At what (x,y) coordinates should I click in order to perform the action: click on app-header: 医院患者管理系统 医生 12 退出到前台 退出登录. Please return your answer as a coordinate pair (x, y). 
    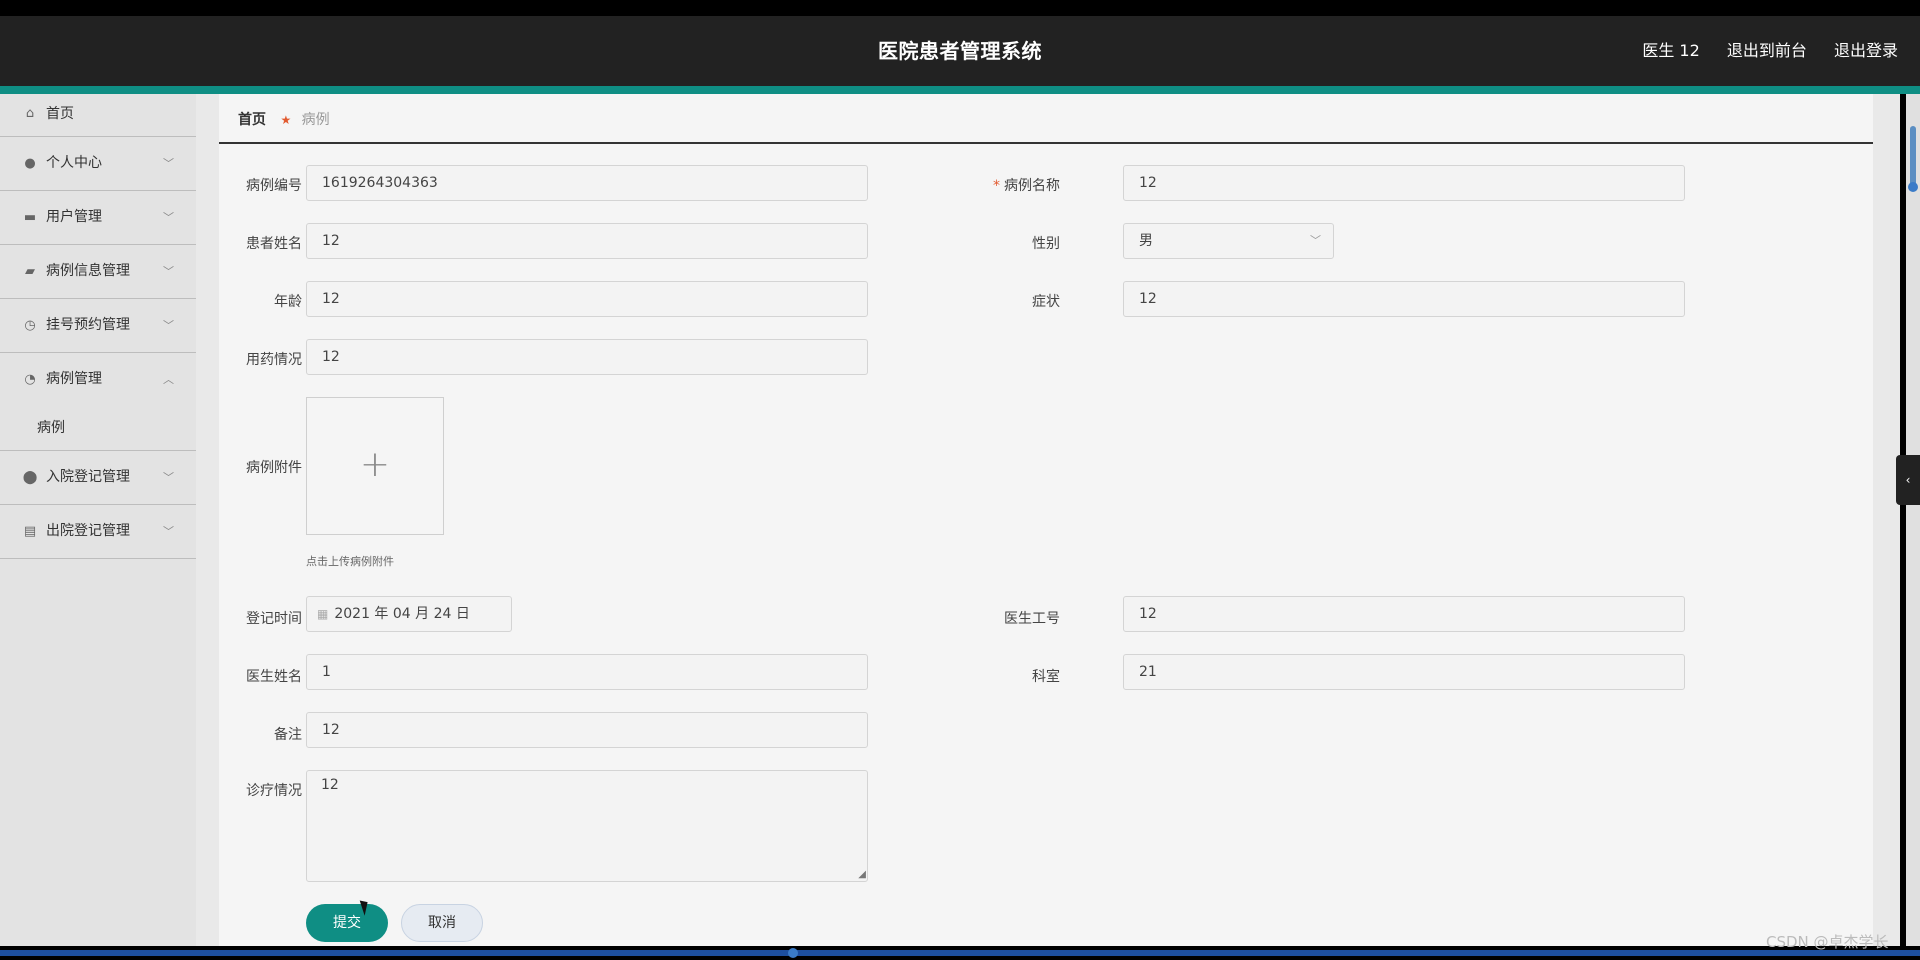
    Looking at the image, I should click on (960, 51).